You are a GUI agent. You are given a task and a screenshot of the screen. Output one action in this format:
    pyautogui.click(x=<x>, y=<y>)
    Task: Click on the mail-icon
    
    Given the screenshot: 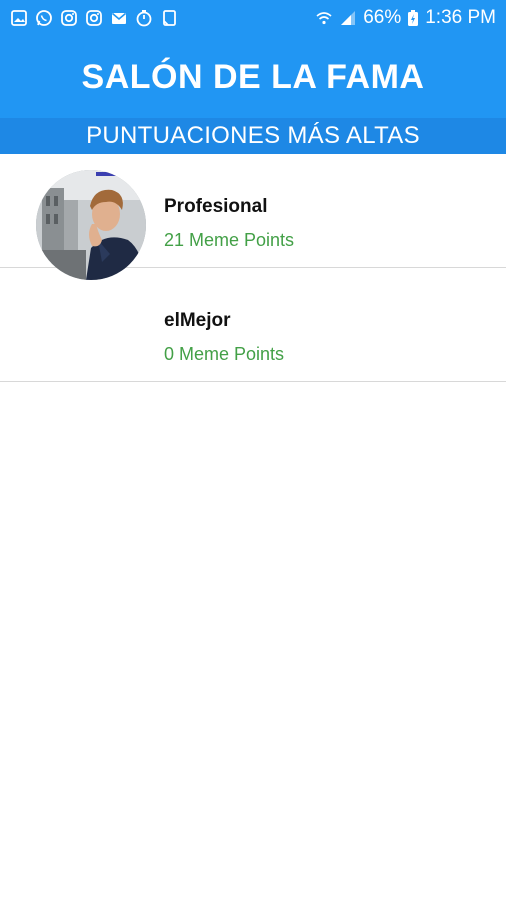 What is the action you would take?
    pyautogui.click(x=119, y=18)
    